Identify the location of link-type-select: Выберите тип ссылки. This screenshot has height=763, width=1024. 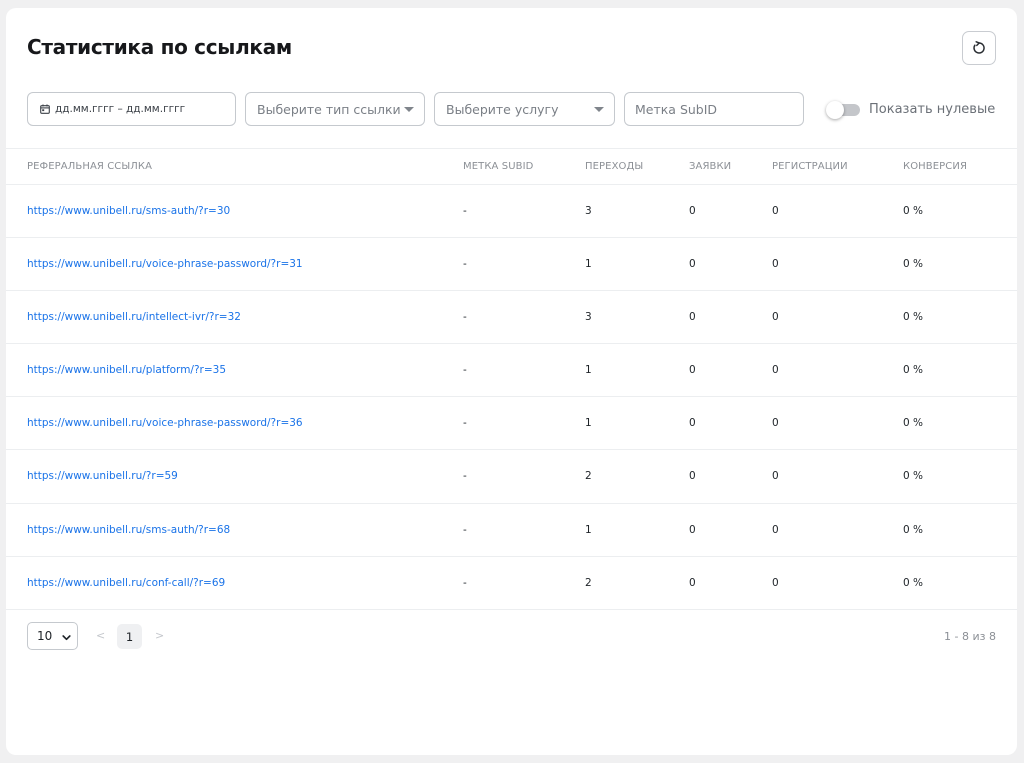
(335, 109).